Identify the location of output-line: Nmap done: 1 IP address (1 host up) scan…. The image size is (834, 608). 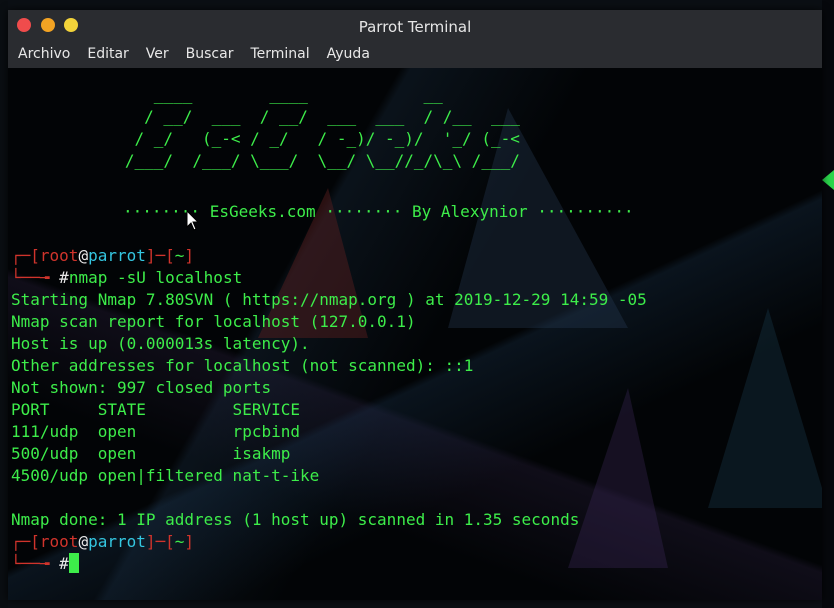
(295, 519).